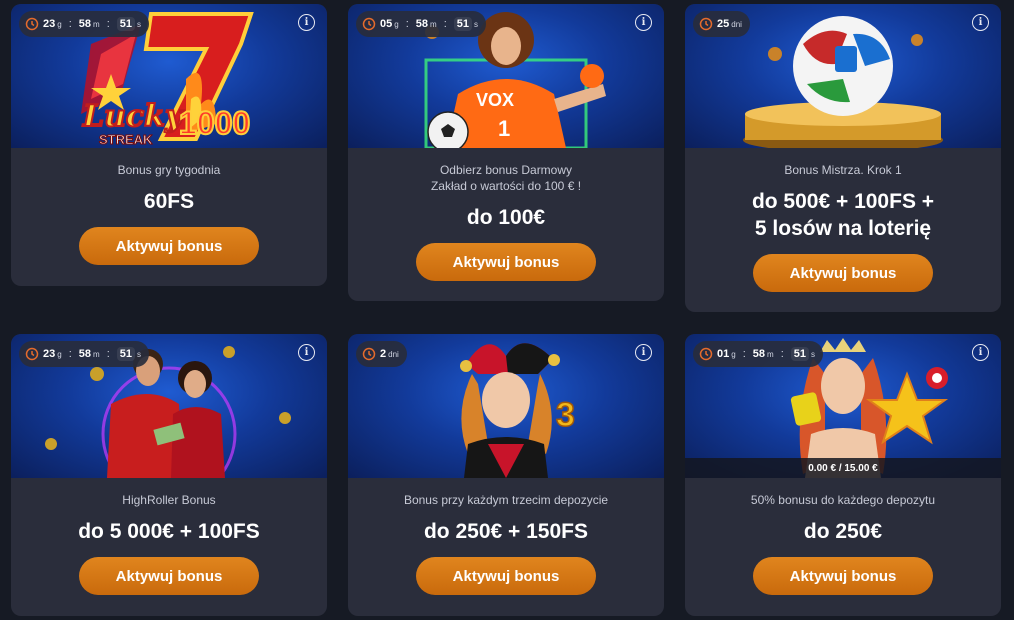  I want to click on logo-streak: STREAK, so click(126, 139).